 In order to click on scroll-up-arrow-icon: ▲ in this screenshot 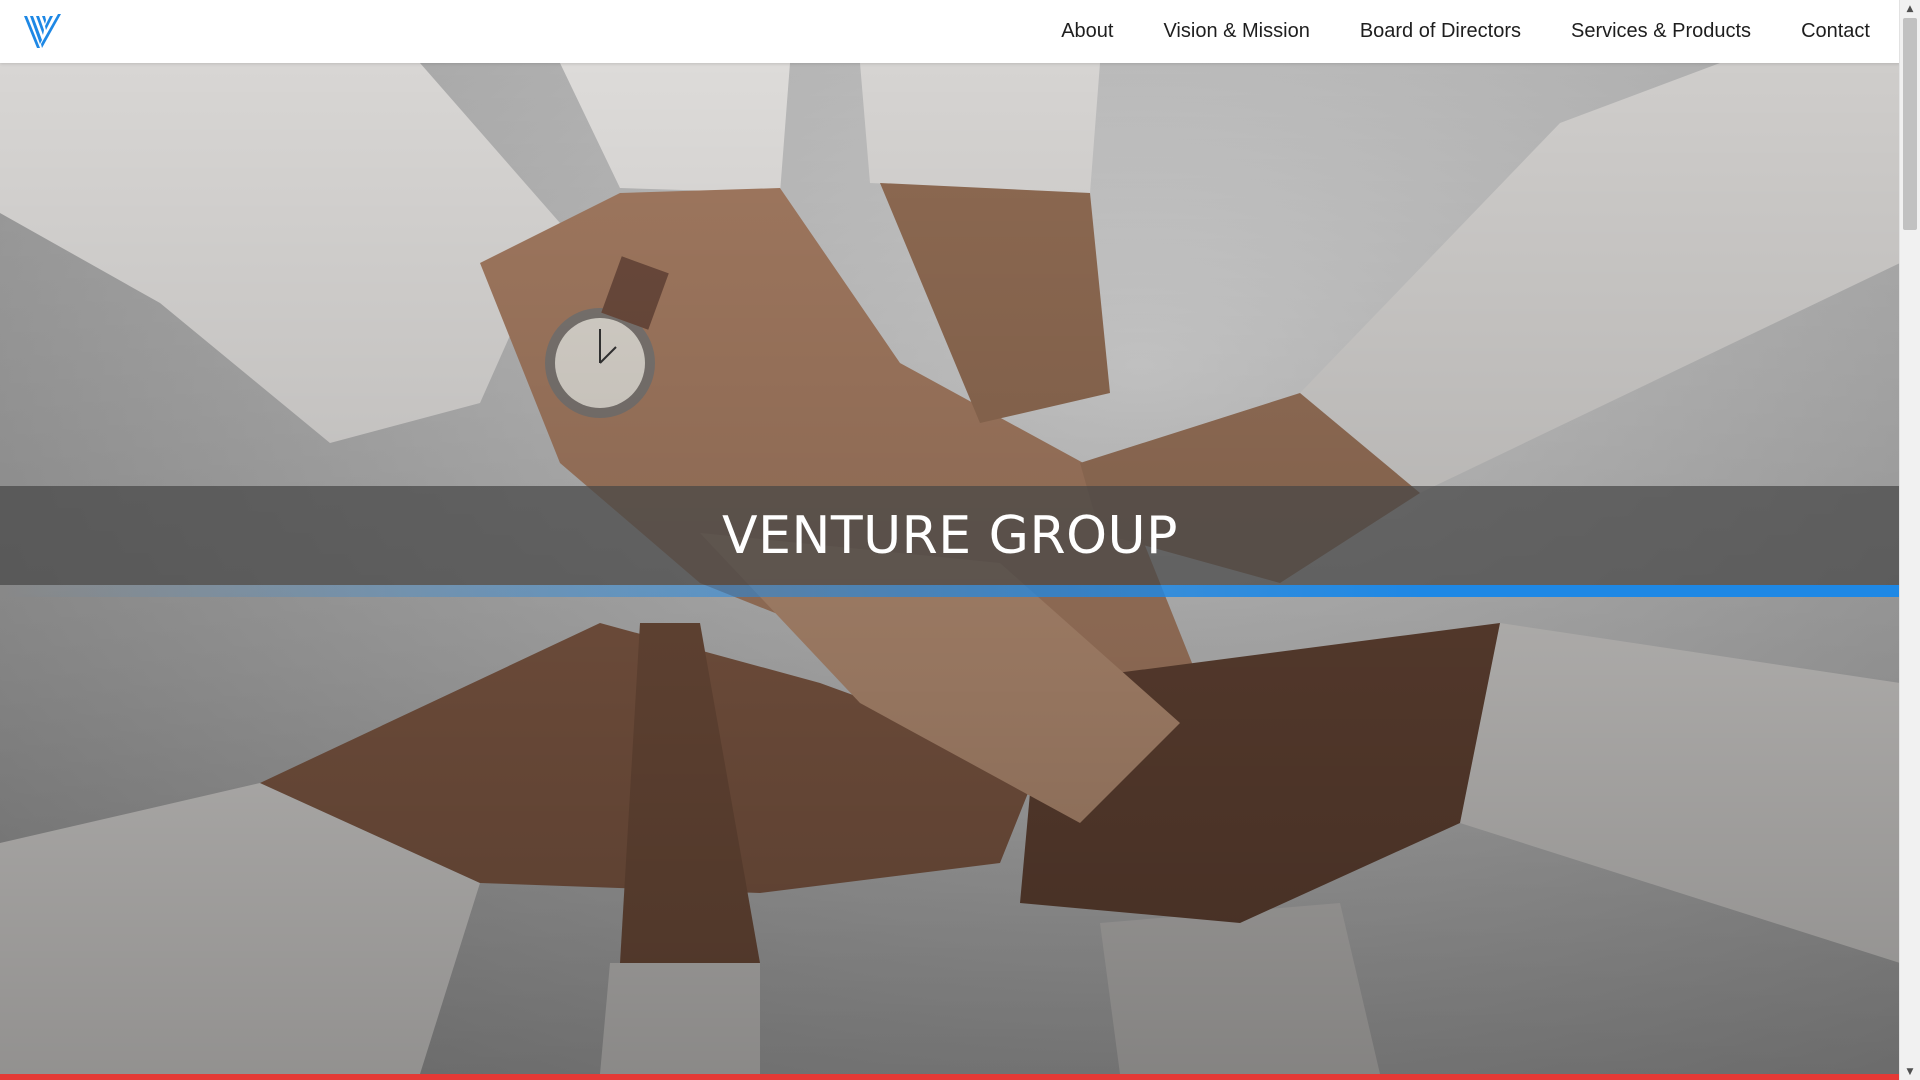, I will do `click(1910, 8)`.